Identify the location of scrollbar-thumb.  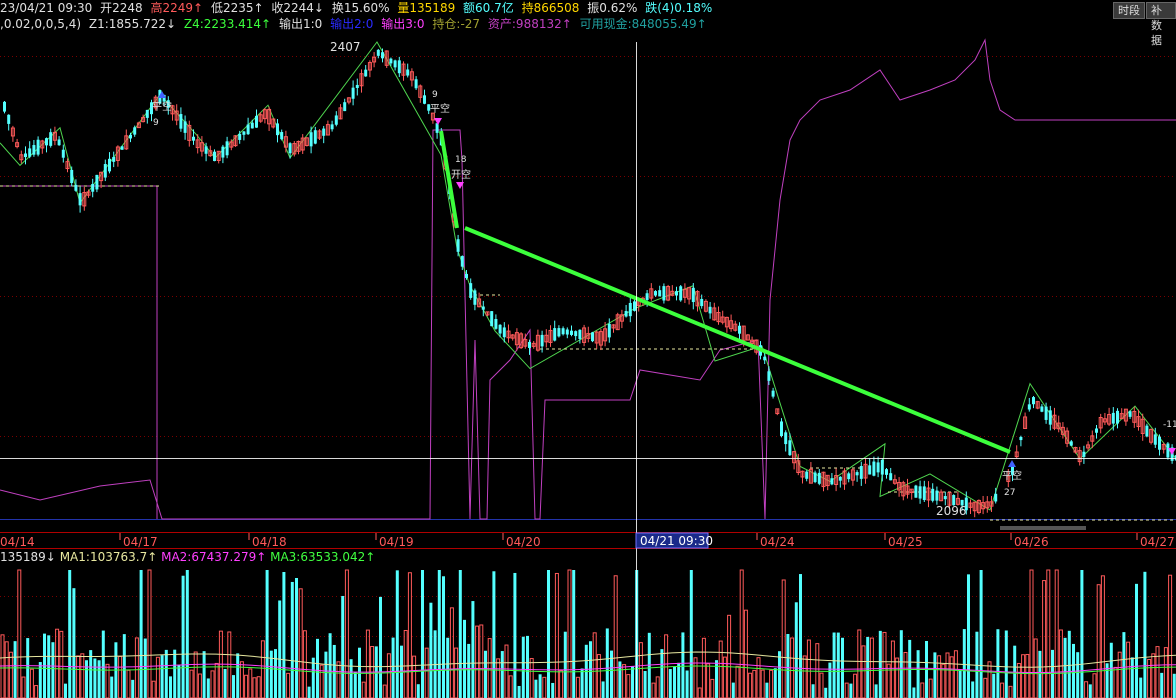
(1043, 528).